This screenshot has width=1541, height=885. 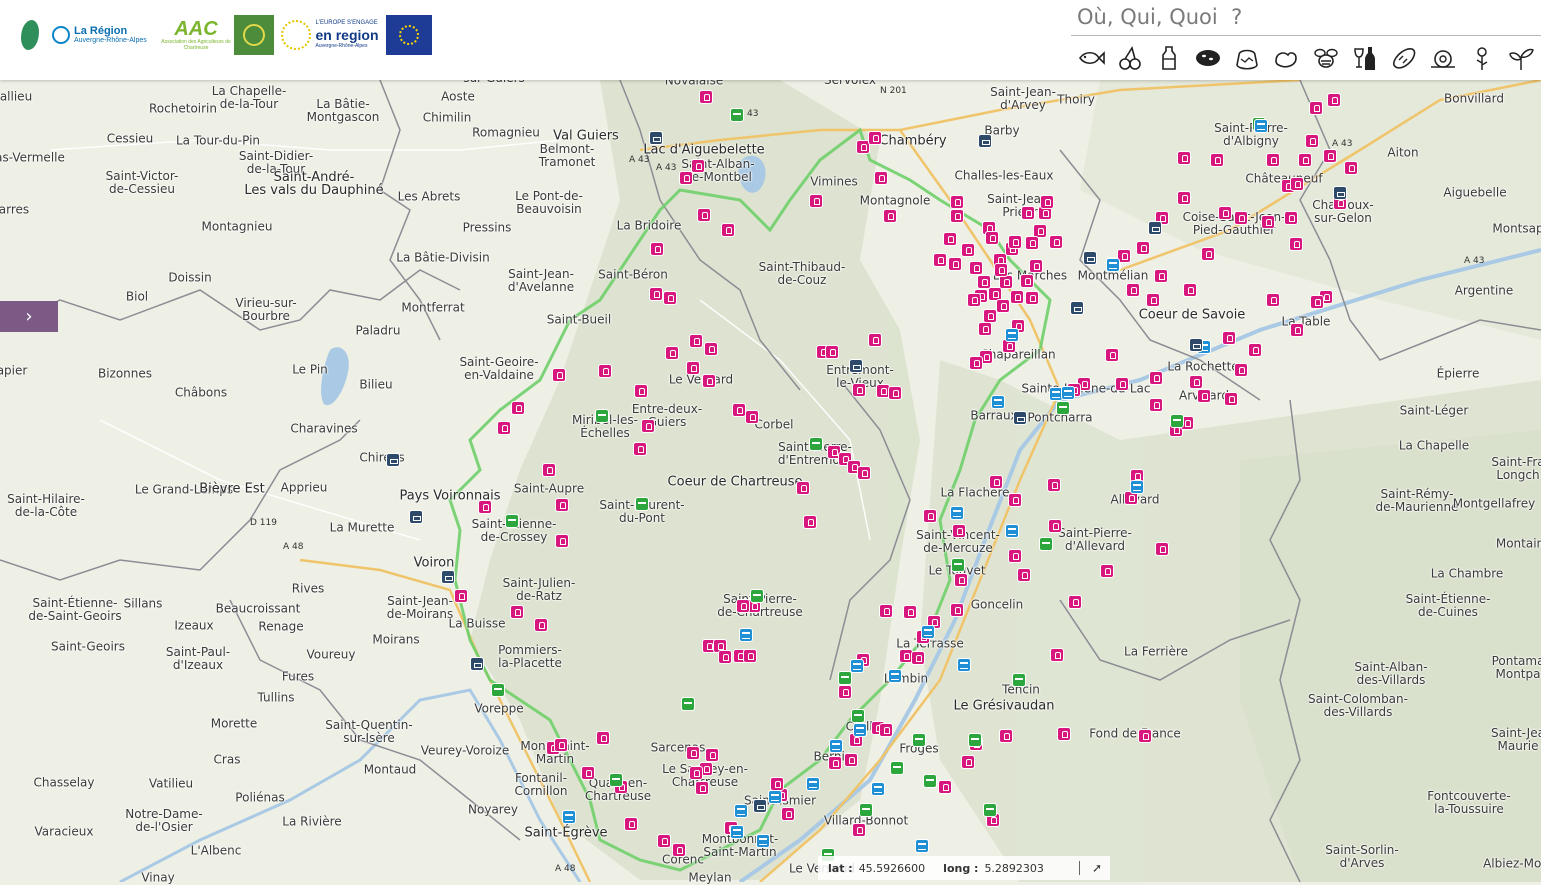 What do you see at coordinates (1306, 17) in the screenshot?
I see `search-input` at bounding box center [1306, 17].